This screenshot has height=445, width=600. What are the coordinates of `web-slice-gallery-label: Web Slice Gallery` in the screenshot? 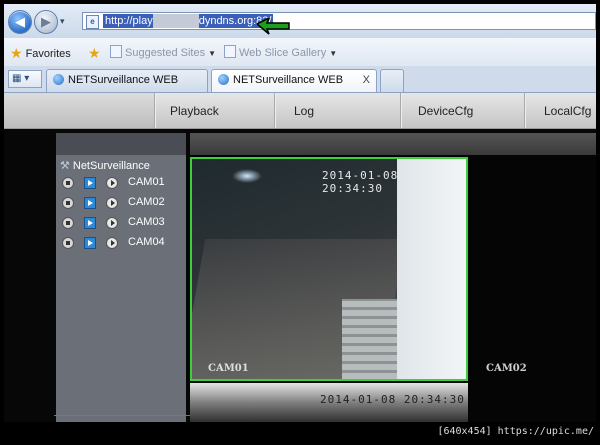 It's located at (283, 53).